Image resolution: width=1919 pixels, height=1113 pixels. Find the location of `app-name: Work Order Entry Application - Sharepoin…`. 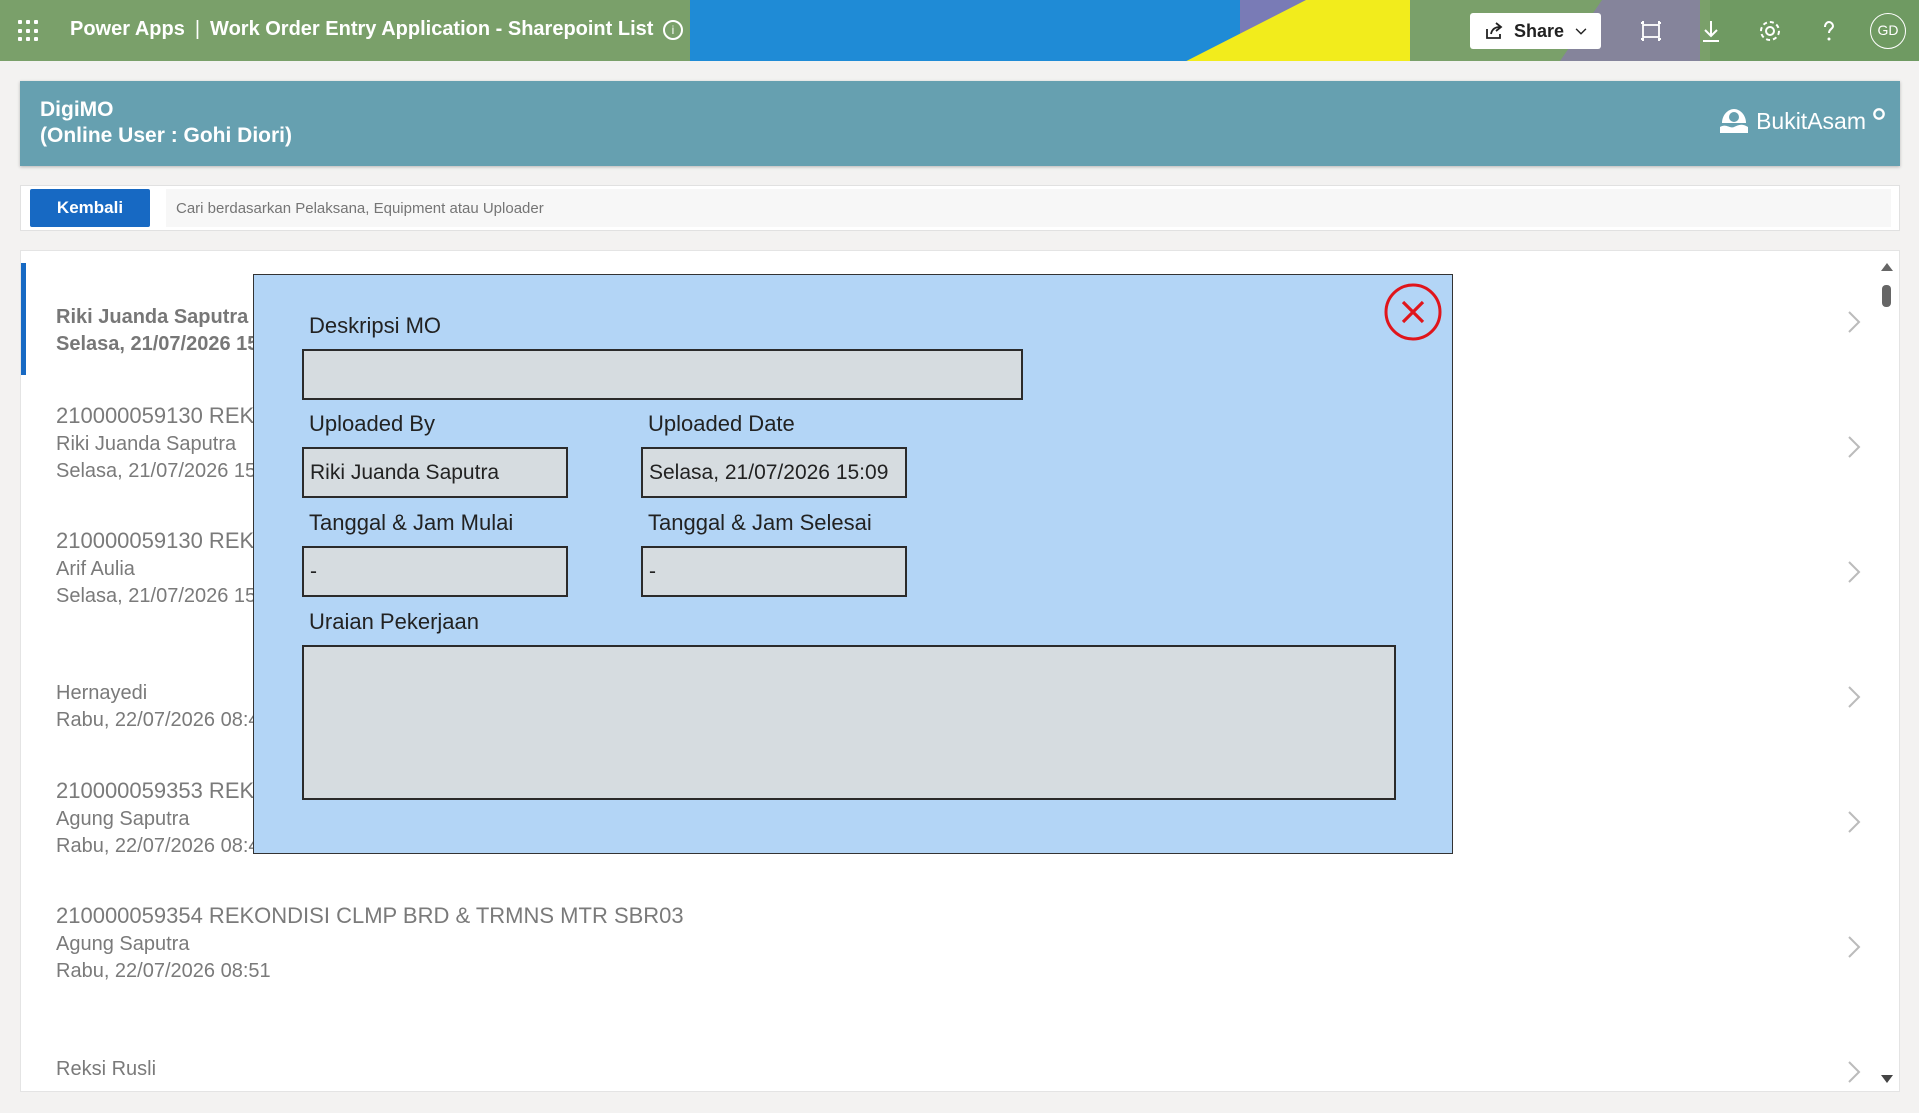

app-name: Work Order Entry Application - Sharepoin… is located at coordinates (432, 29).